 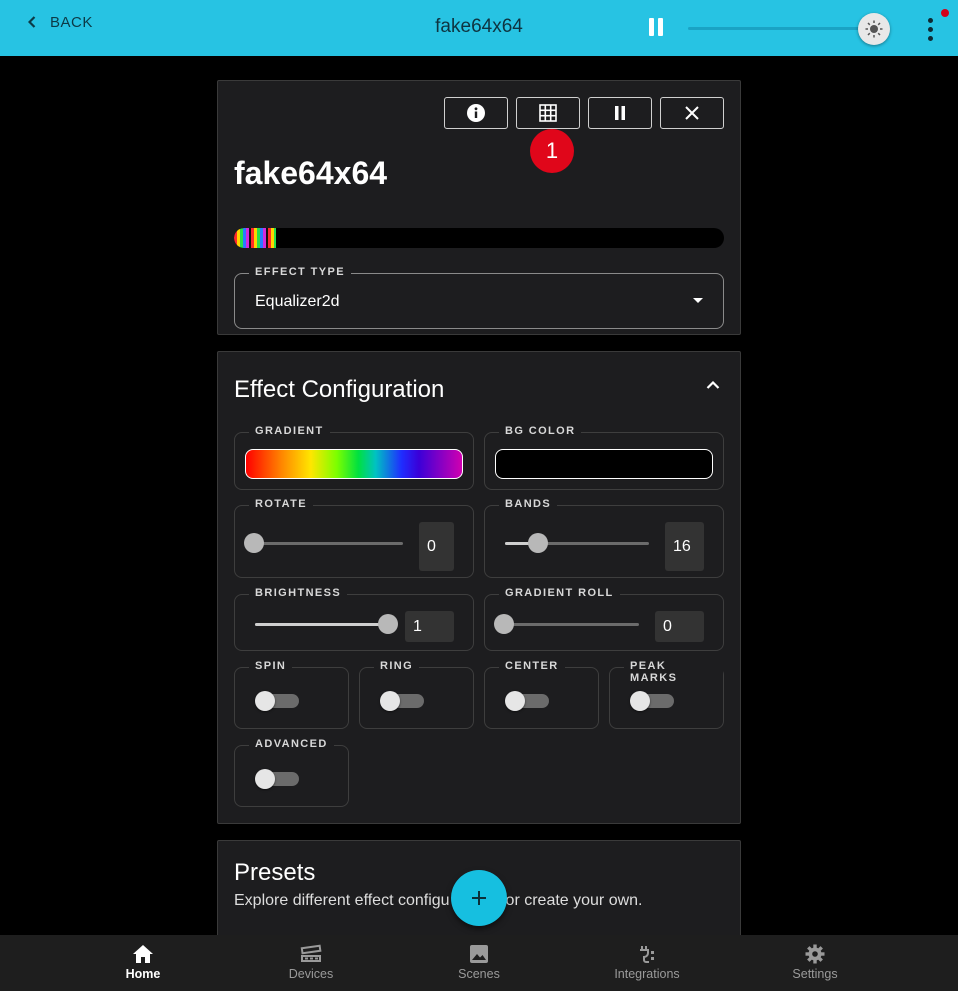 What do you see at coordinates (479, 238) in the screenshot?
I see `pixel-preview-bar` at bounding box center [479, 238].